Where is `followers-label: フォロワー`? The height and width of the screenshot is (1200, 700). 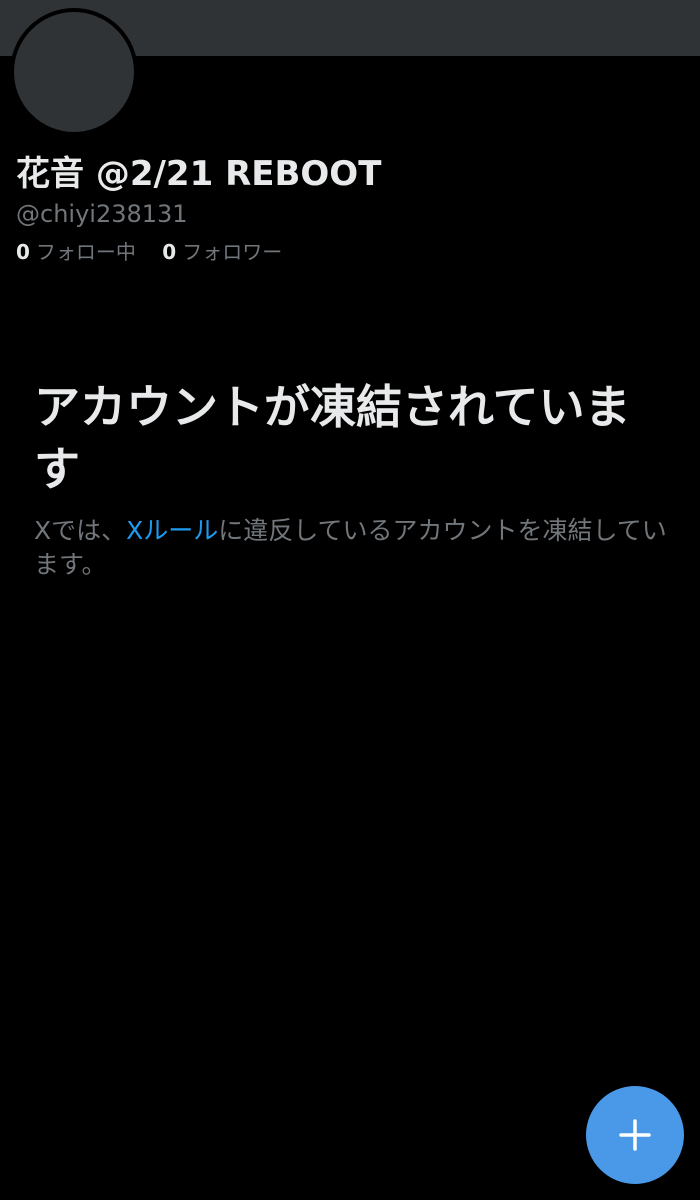
followers-label: フォロワー is located at coordinates (232, 252).